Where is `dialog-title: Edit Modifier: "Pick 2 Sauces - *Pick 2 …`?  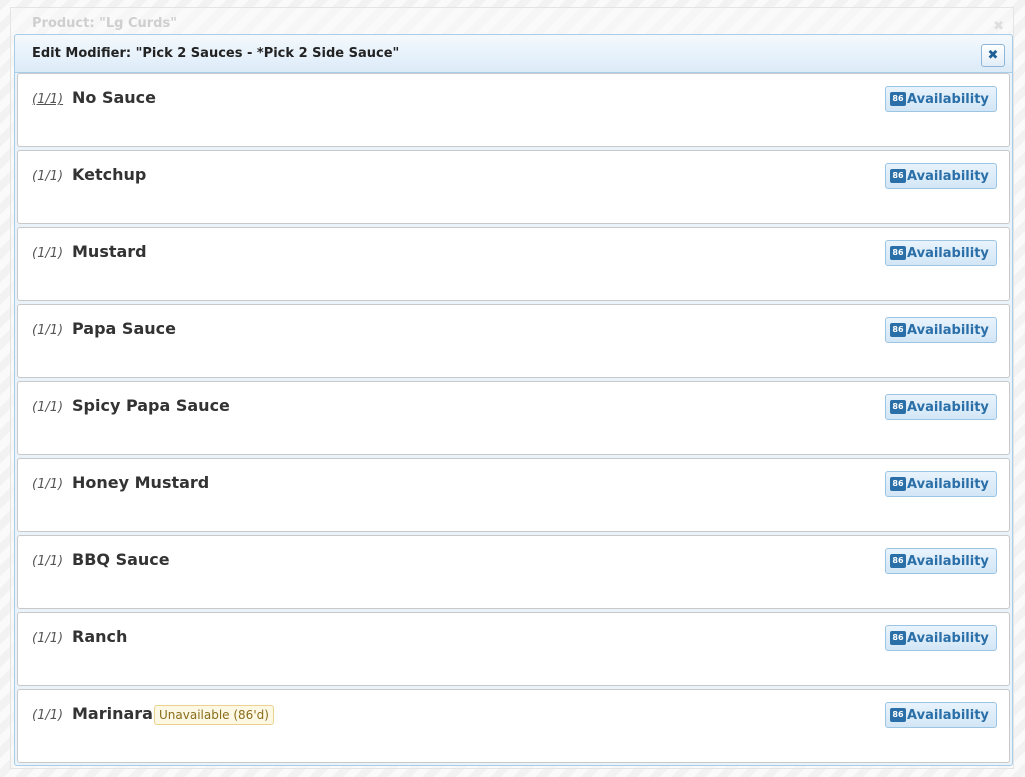
dialog-title: Edit Modifier: "Pick 2 Sauces - *Pick 2 … is located at coordinates (216, 53).